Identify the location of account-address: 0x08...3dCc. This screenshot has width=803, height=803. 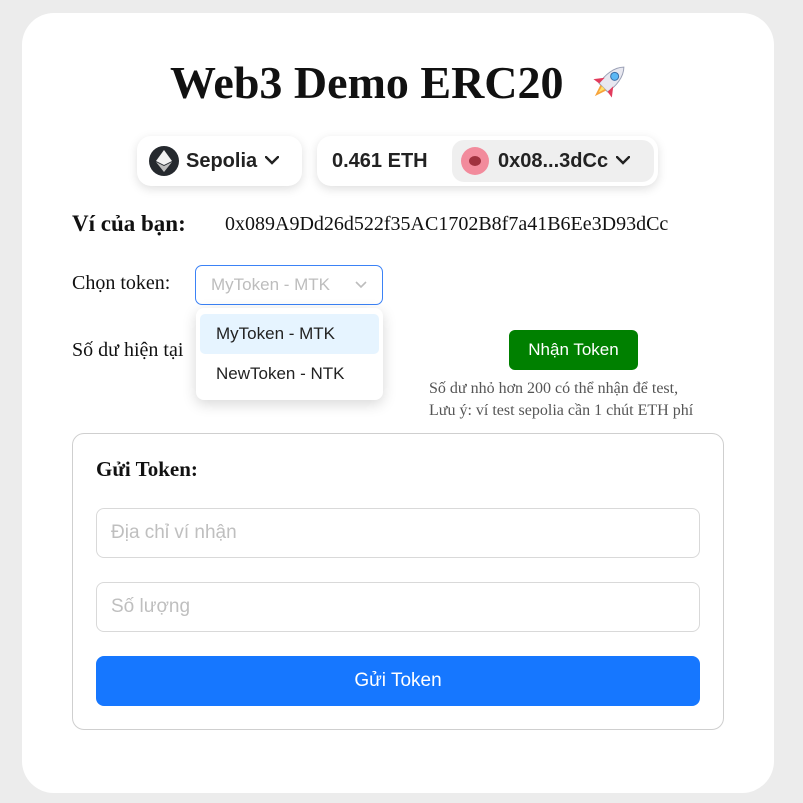
(553, 160).